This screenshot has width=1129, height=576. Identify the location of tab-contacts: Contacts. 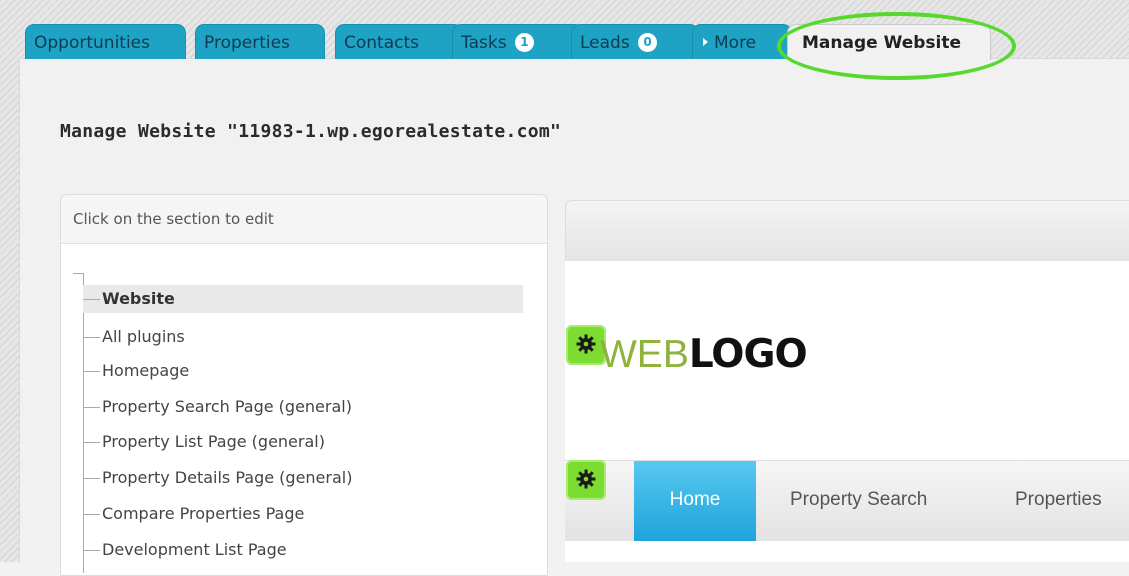
(399, 41).